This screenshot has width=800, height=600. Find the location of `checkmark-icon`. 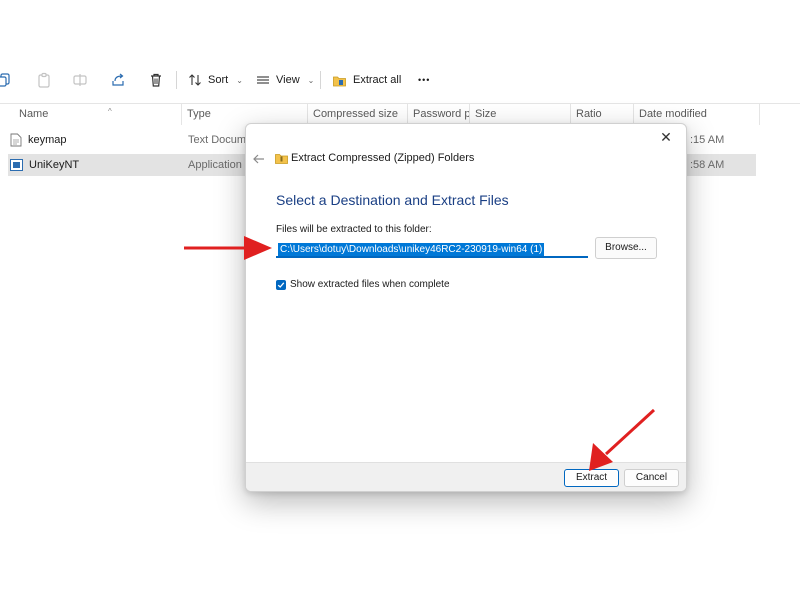

checkmark-icon is located at coordinates (281, 284).